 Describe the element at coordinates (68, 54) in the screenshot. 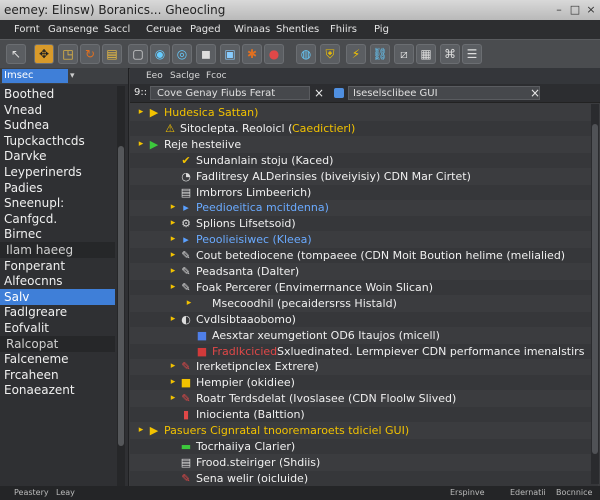

I see `select-tool-icon: ◳` at that location.